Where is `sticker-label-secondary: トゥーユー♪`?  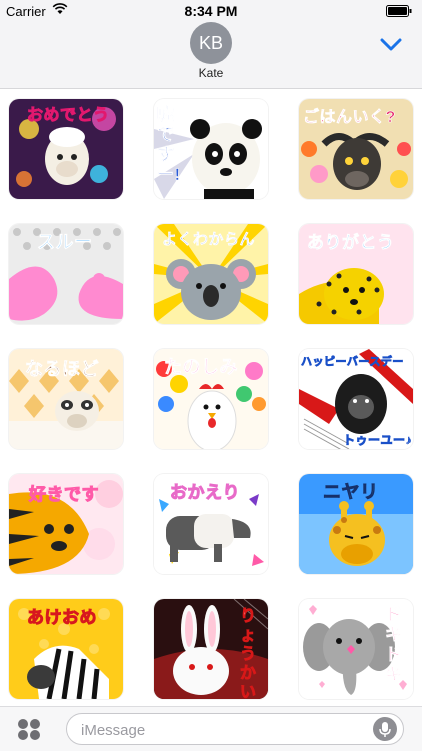 sticker-label-secondary: トゥーユー♪ is located at coordinates (378, 440).